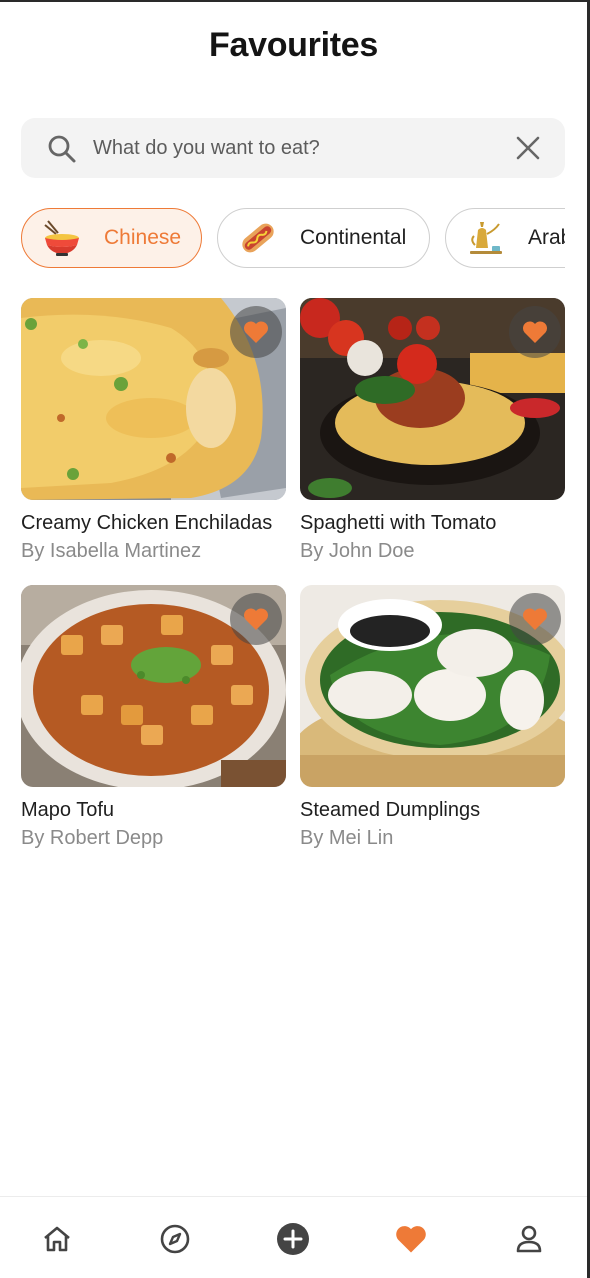 This screenshot has height=1278, width=590. I want to click on compass-icon, so click(175, 1239).